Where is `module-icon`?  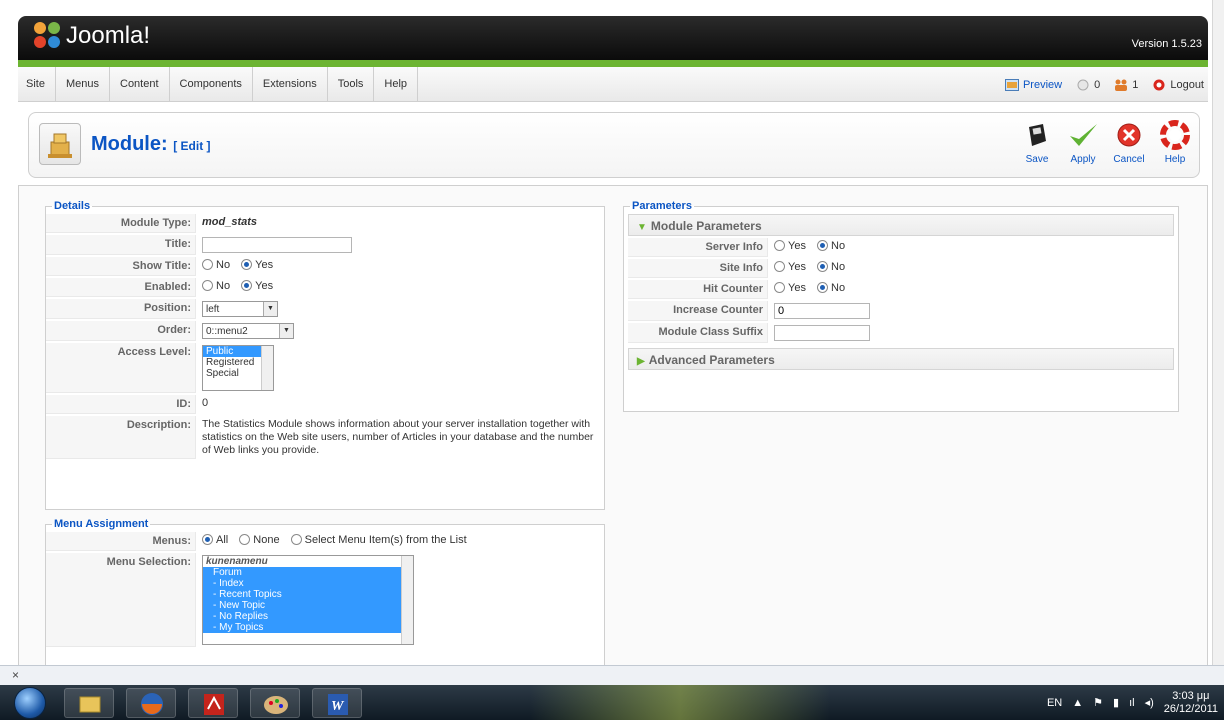
module-icon is located at coordinates (60, 144).